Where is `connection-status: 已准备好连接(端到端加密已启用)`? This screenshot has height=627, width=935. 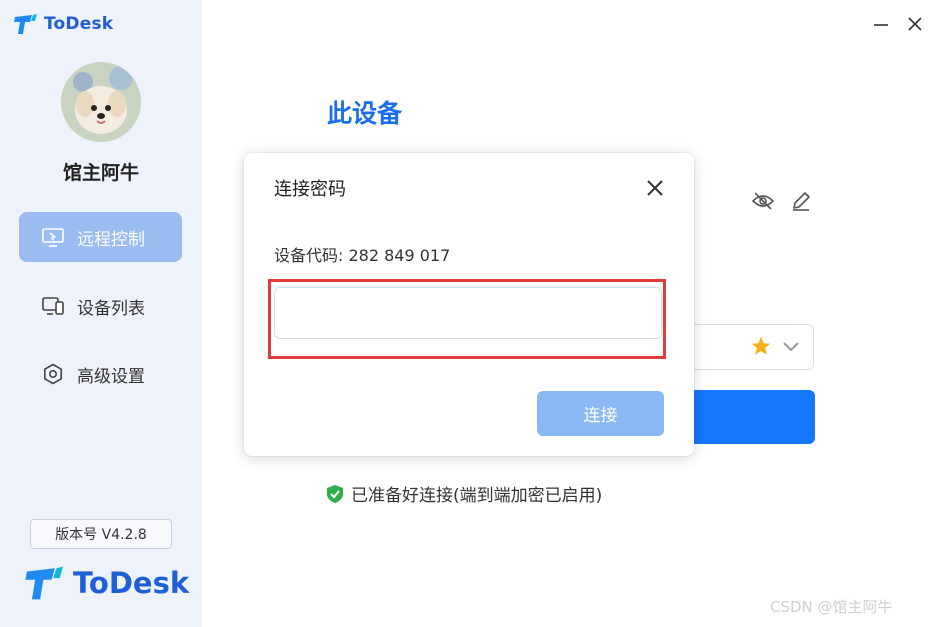
connection-status: 已准备好连接(端到端加密已启用) is located at coordinates (464, 493).